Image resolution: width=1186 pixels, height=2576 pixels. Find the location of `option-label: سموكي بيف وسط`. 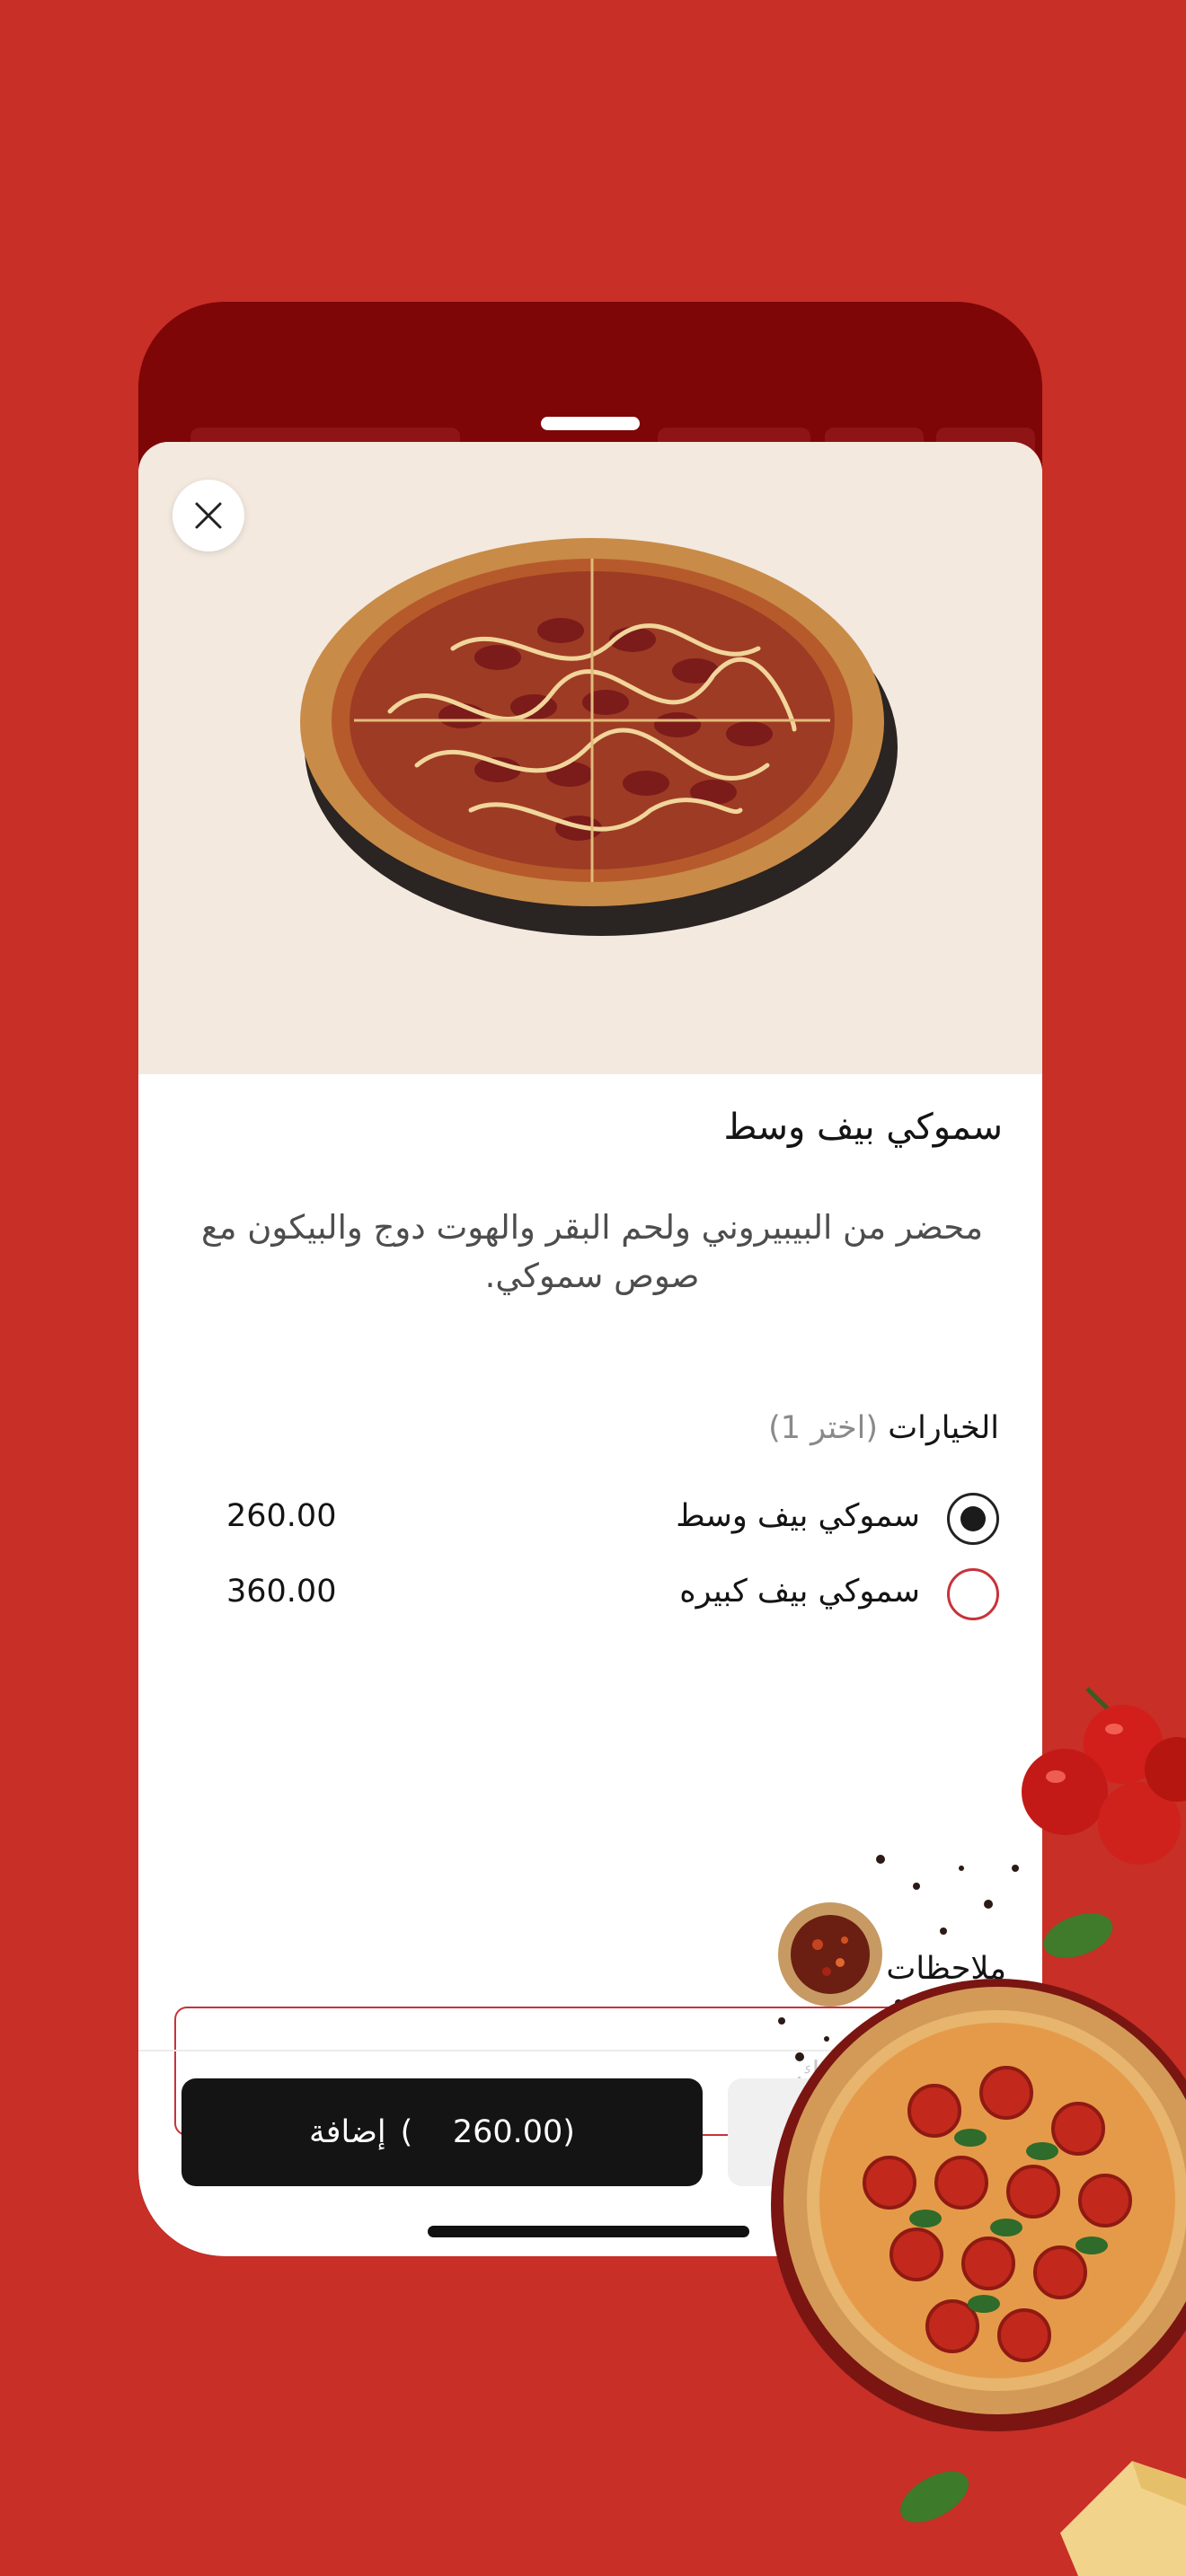

option-label: سموكي بيف وسط is located at coordinates (798, 1516).